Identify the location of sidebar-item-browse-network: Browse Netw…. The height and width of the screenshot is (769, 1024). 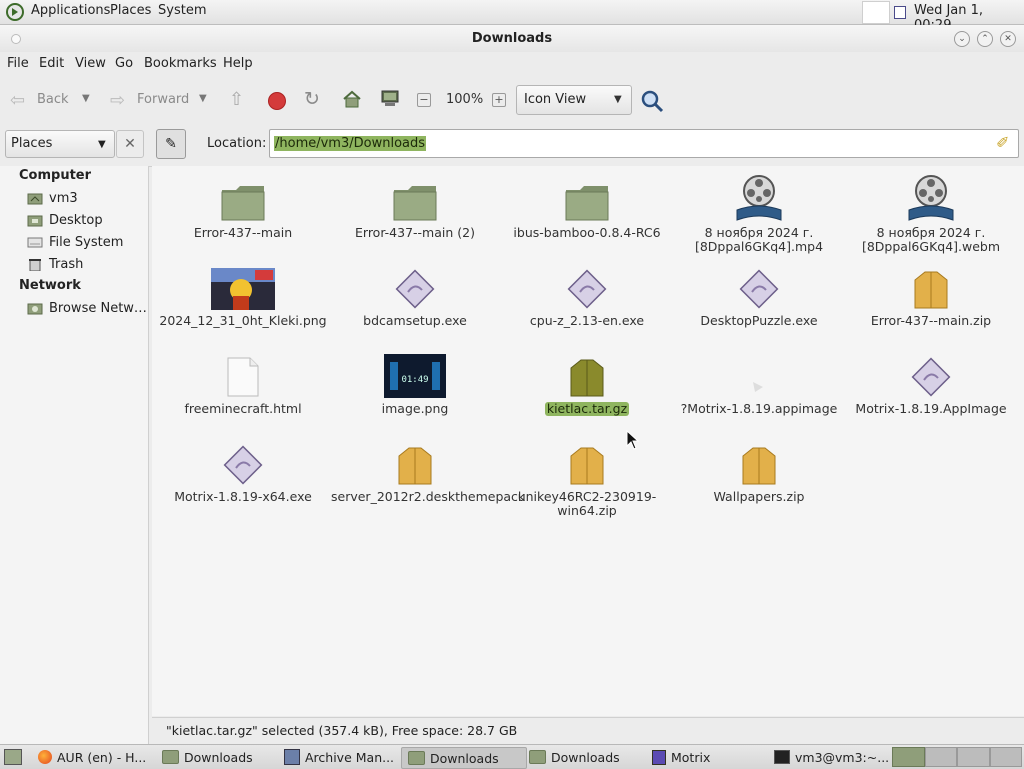
(87, 308).